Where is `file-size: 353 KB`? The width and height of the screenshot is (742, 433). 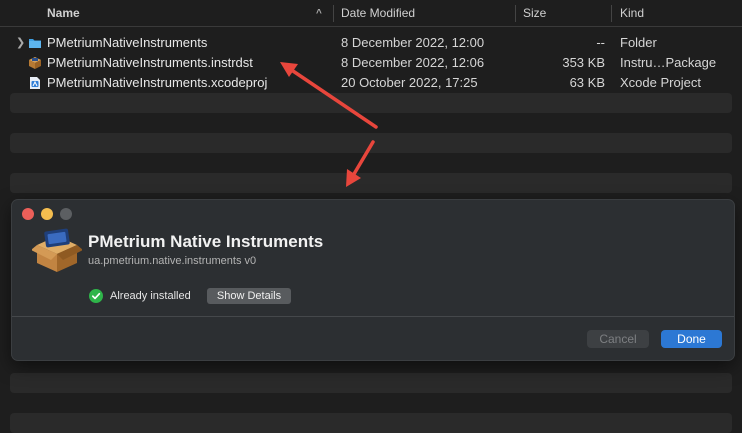
file-size: 353 KB is located at coordinates (583, 62).